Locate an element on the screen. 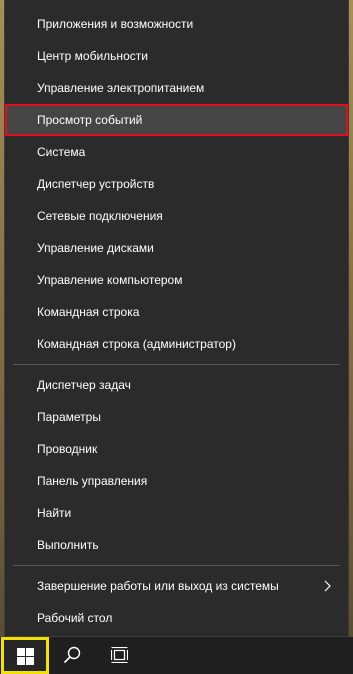 The width and height of the screenshot is (353, 674). menu-item-settings: Параметры is located at coordinates (176, 417).